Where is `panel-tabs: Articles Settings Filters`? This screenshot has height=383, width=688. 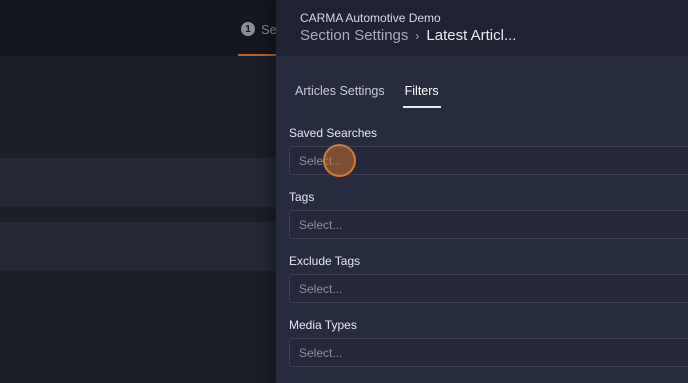
panel-tabs: Articles Settings Filters is located at coordinates (377, 96).